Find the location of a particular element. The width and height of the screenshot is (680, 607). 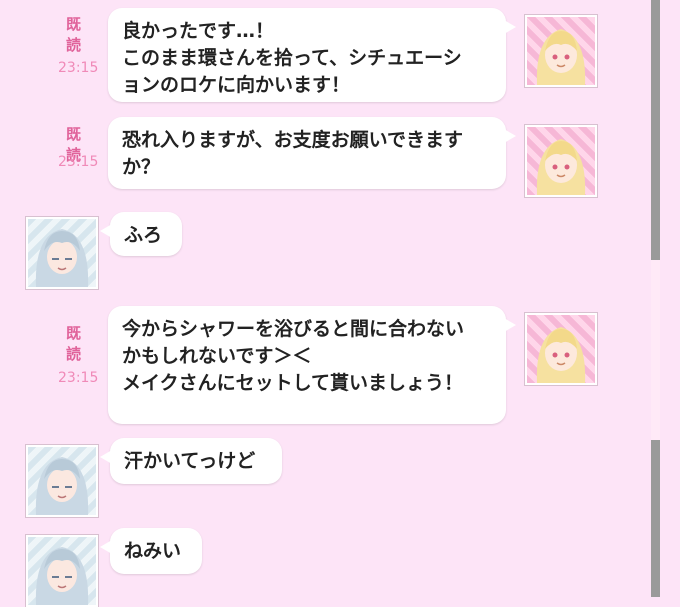

scrollbar-thumb-lower is located at coordinates (655, 518).